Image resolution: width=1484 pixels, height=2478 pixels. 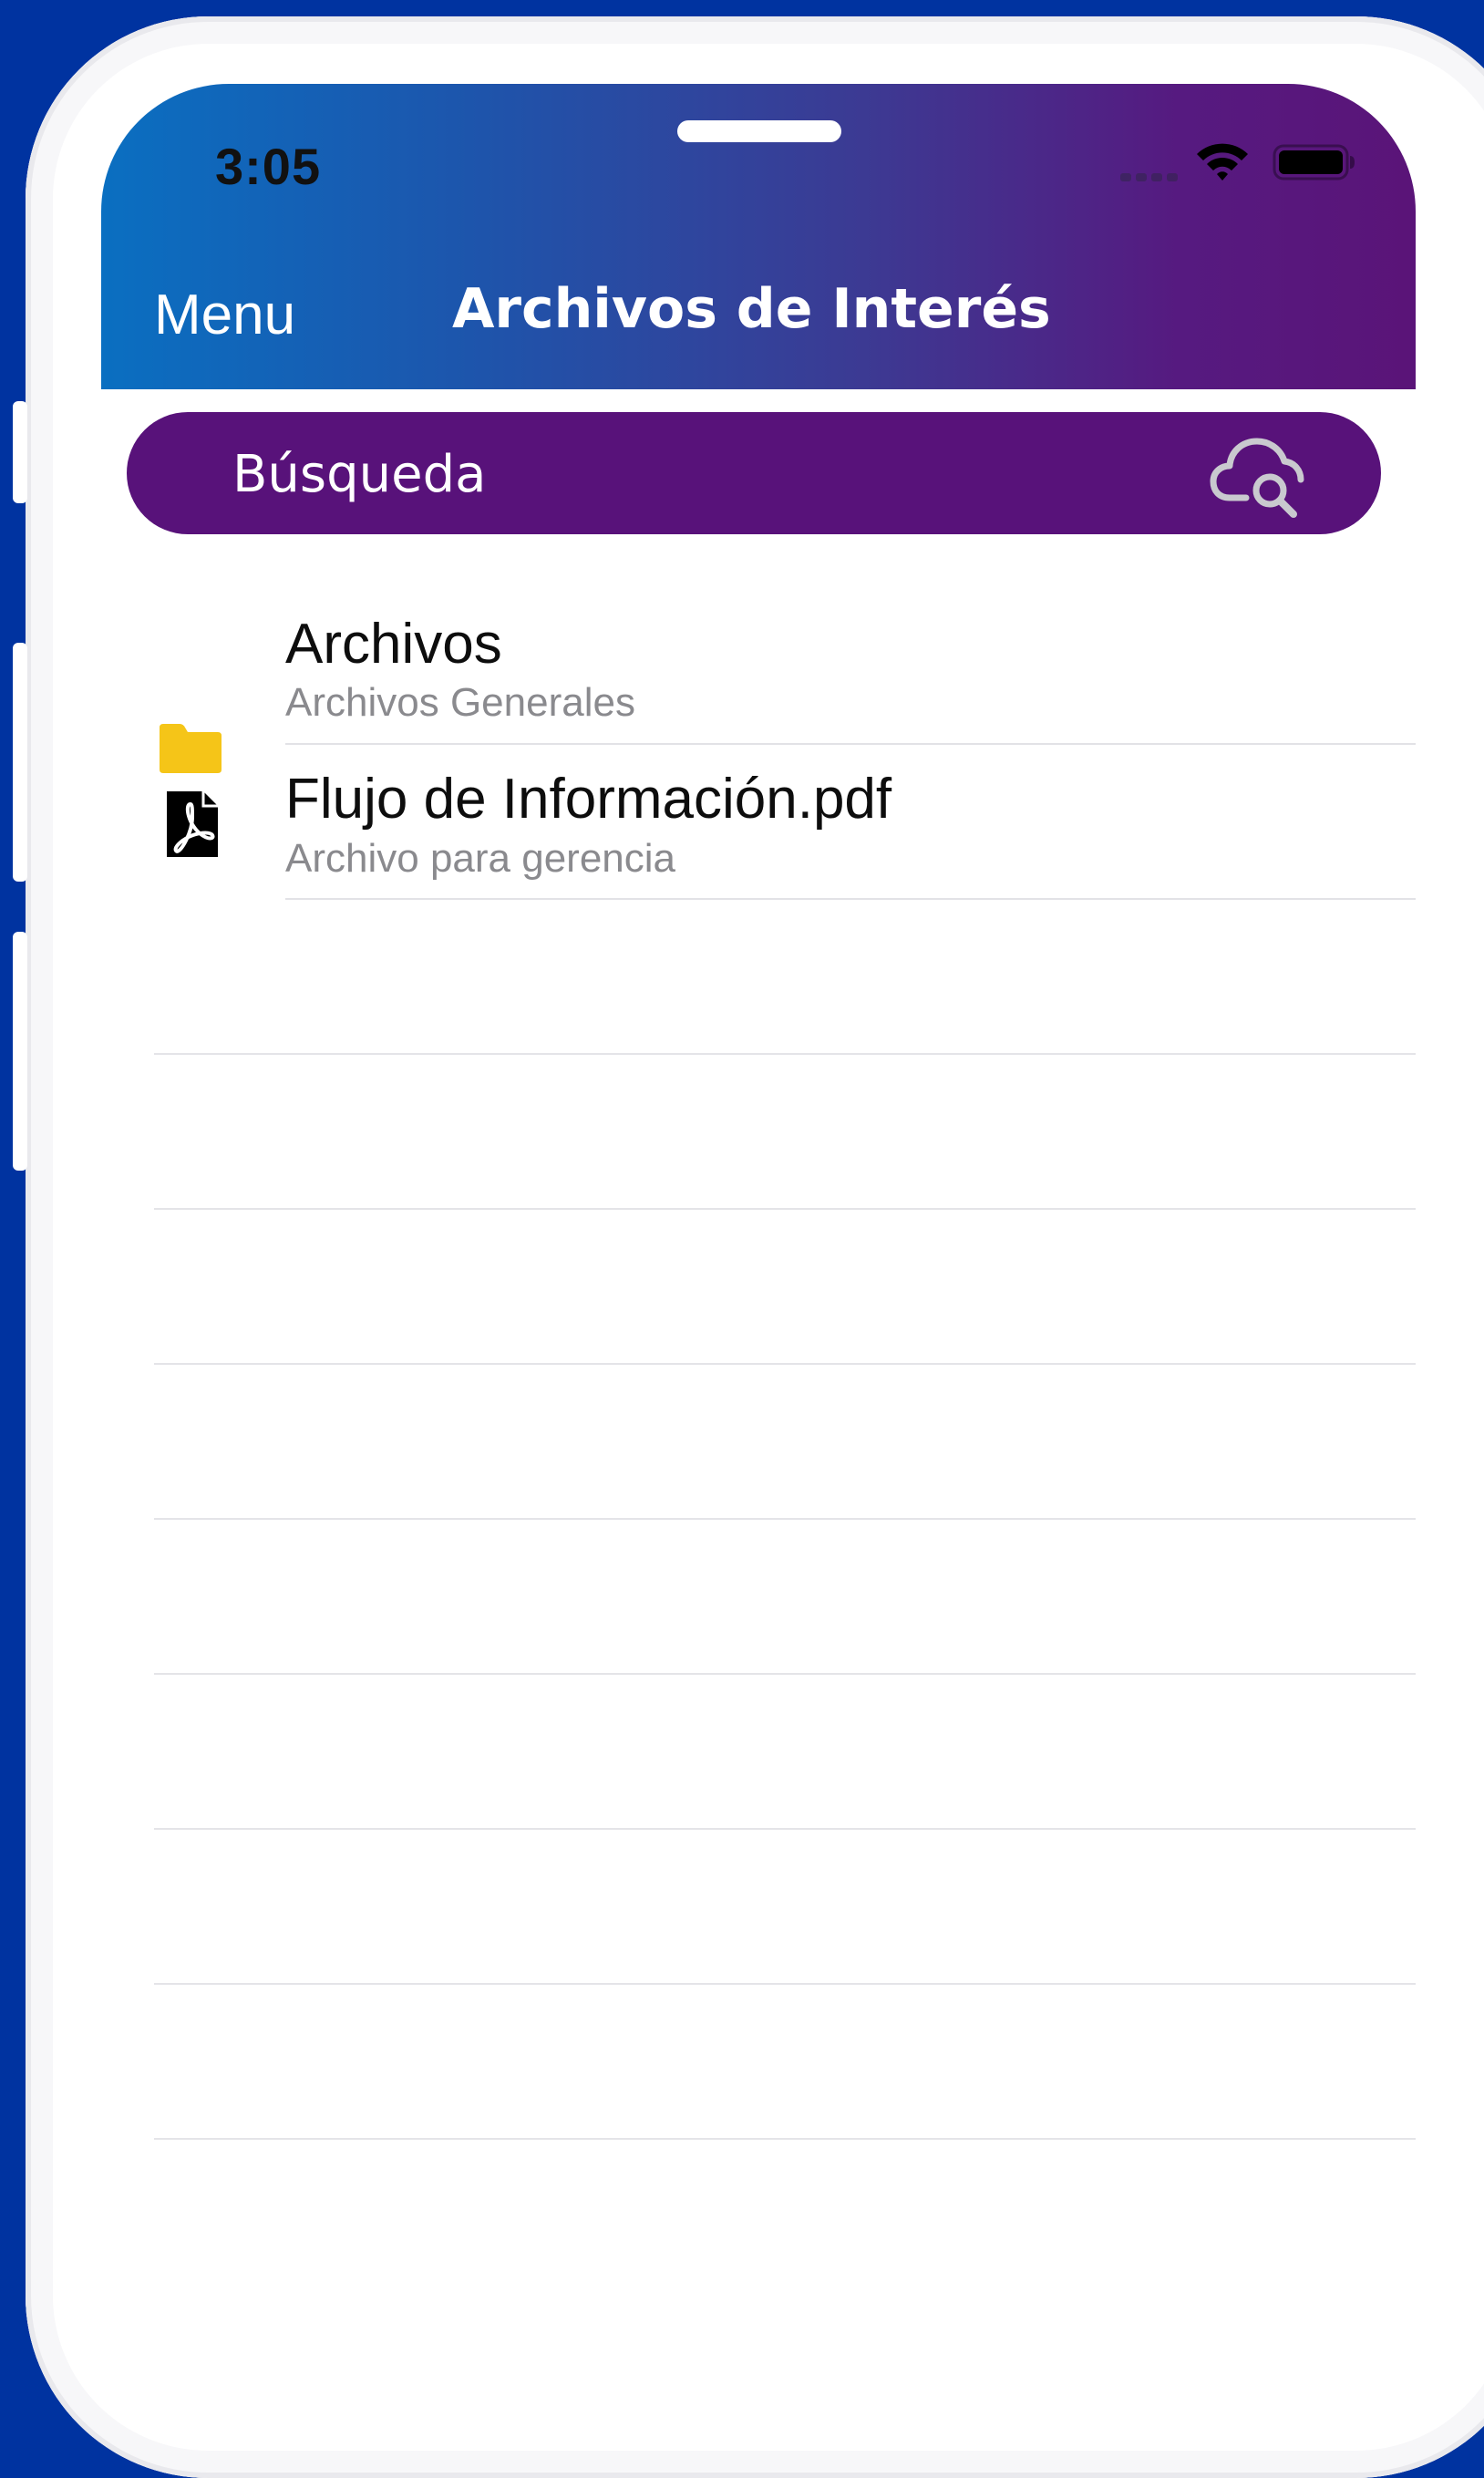 What do you see at coordinates (20, 762) in the screenshot?
I see `volume-up-button` at bounding box center [20, 762].